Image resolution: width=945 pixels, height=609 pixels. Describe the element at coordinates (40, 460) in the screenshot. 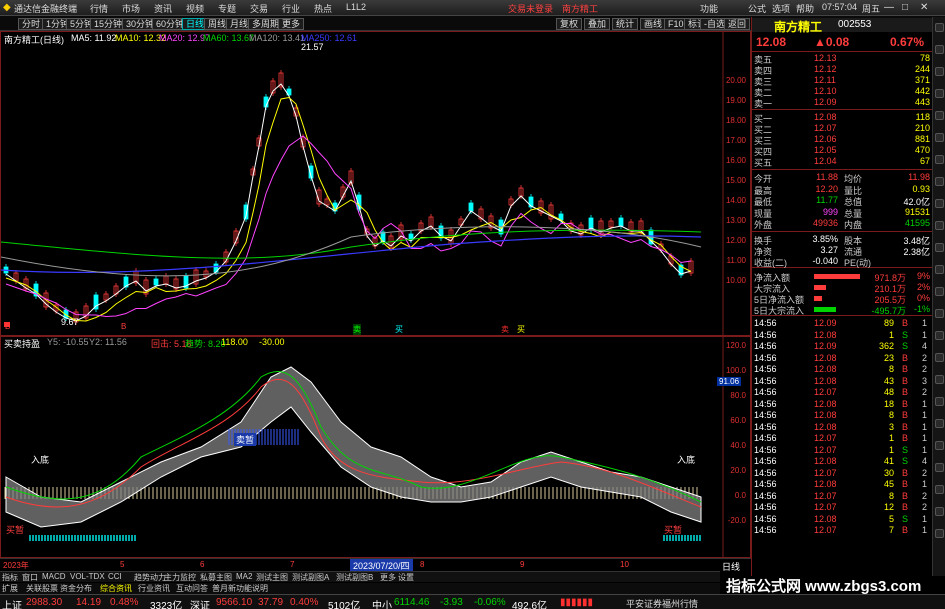

I see `entry-label-left: 入底` at that location.